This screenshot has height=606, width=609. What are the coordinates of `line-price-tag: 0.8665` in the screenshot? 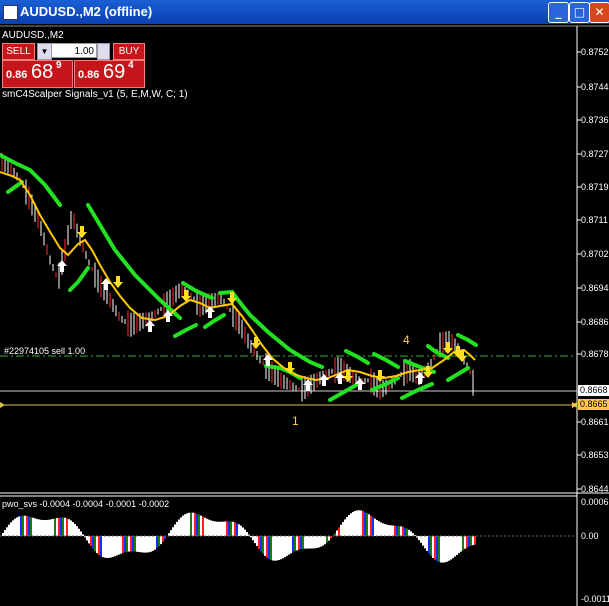 It's located at (594, 404).